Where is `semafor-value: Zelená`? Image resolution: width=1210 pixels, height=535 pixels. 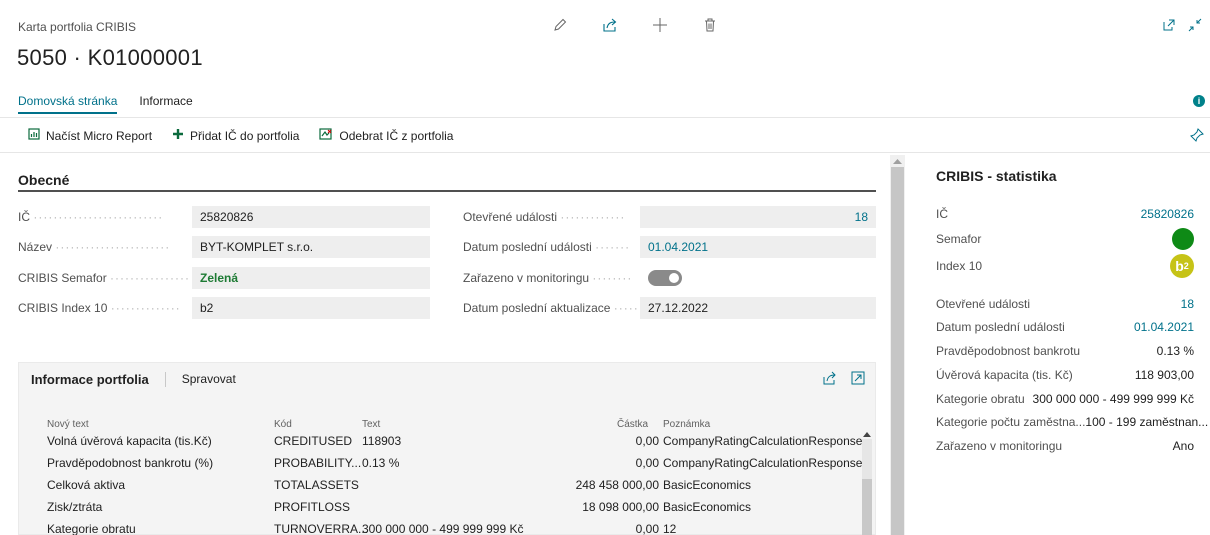
semafor-value: Zelená is located at coordinates (311, 278).